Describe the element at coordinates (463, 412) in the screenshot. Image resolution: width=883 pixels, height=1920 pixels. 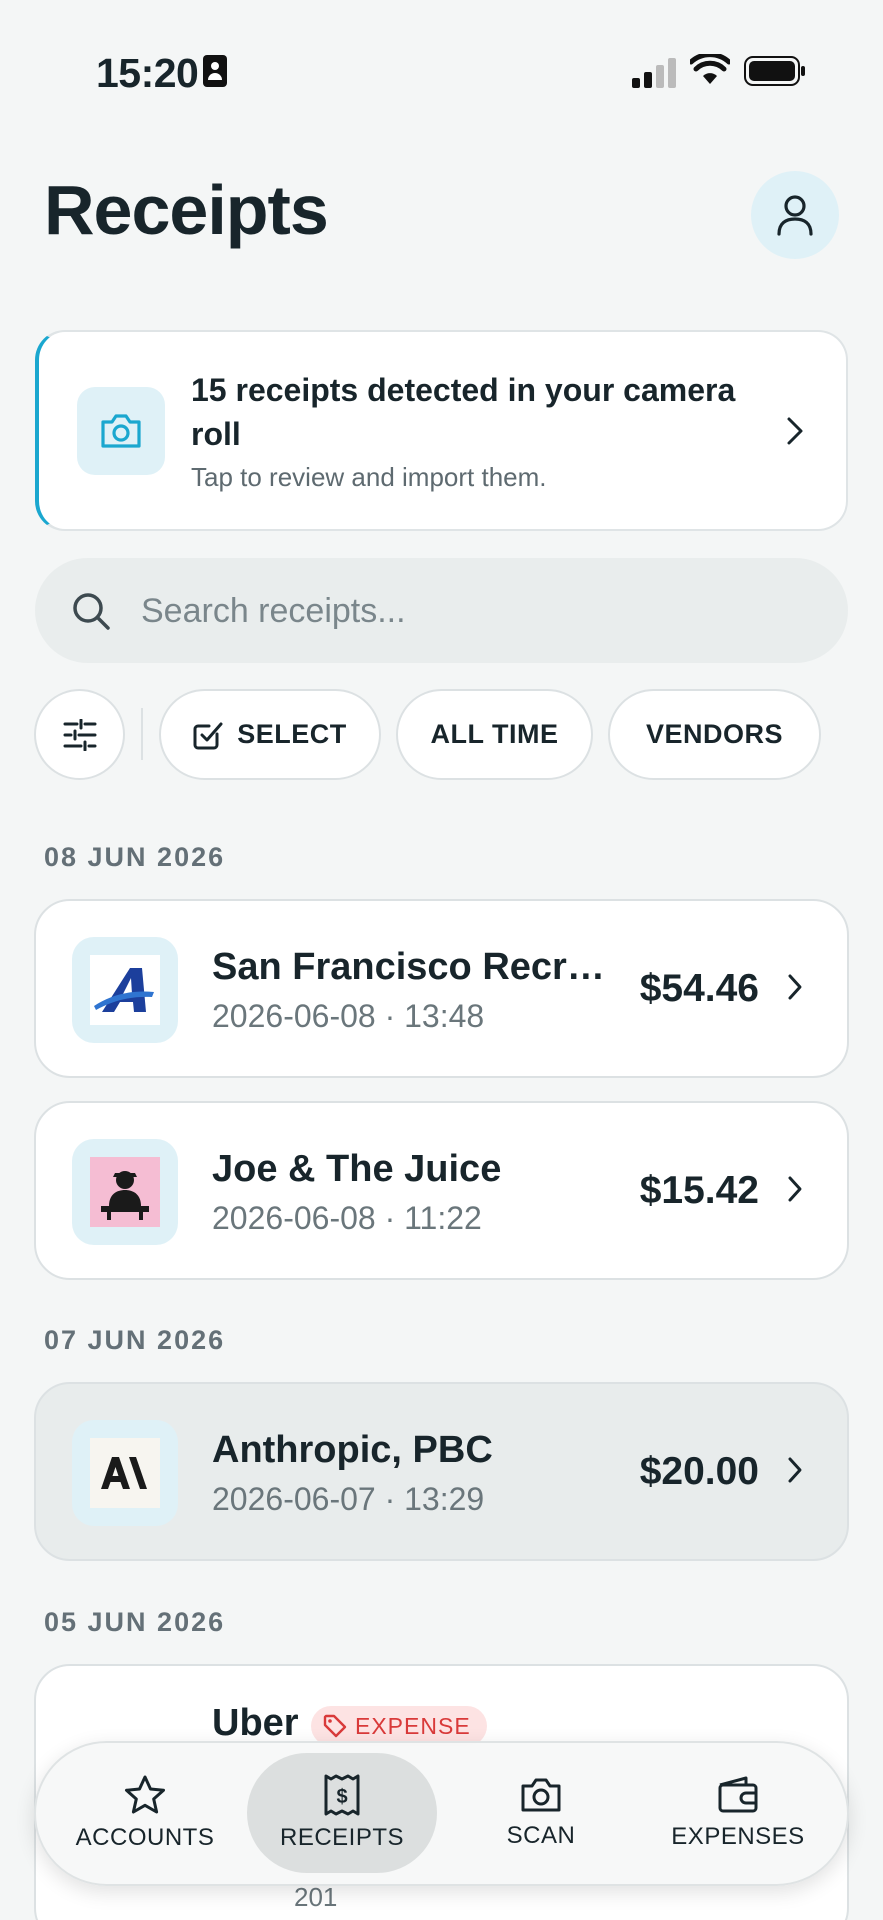
I see `banner-title: 15 receipts detected in your camera roll` at that location.